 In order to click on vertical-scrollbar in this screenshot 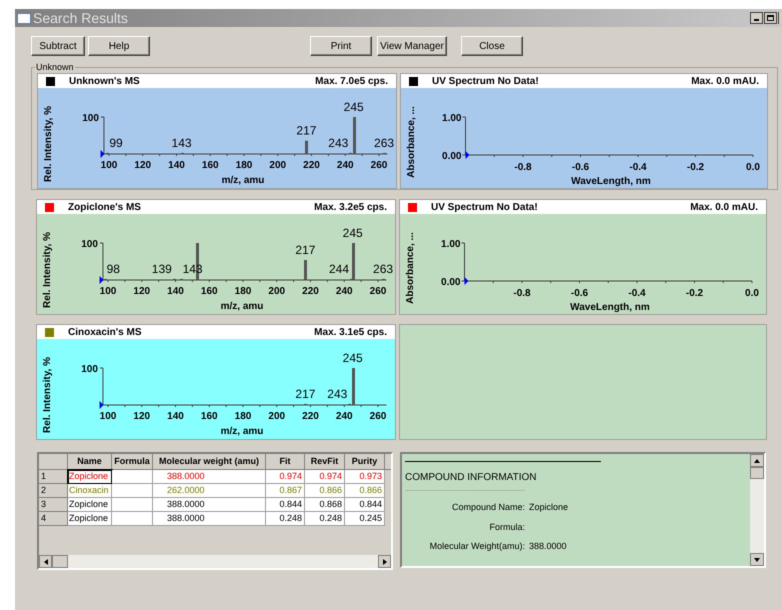, I will do `click(757, 510)`.